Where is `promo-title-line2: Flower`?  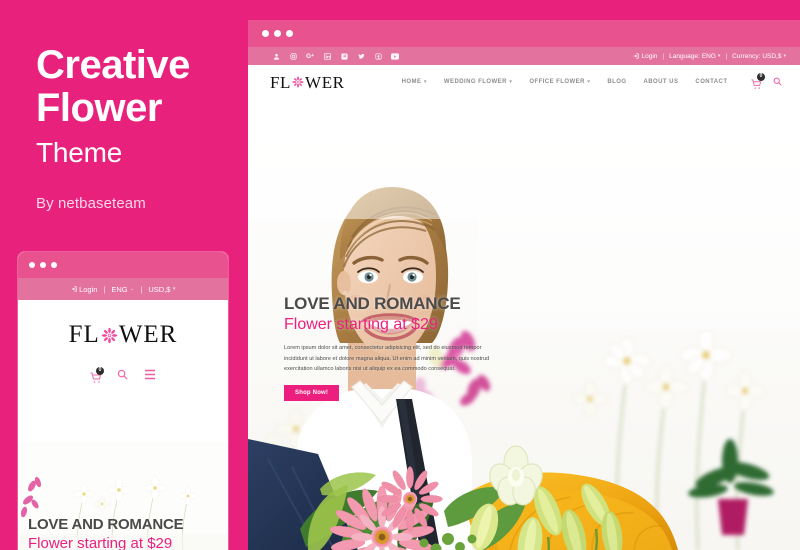
promo-title-line2: Flower is located at coordinates (99, 108).